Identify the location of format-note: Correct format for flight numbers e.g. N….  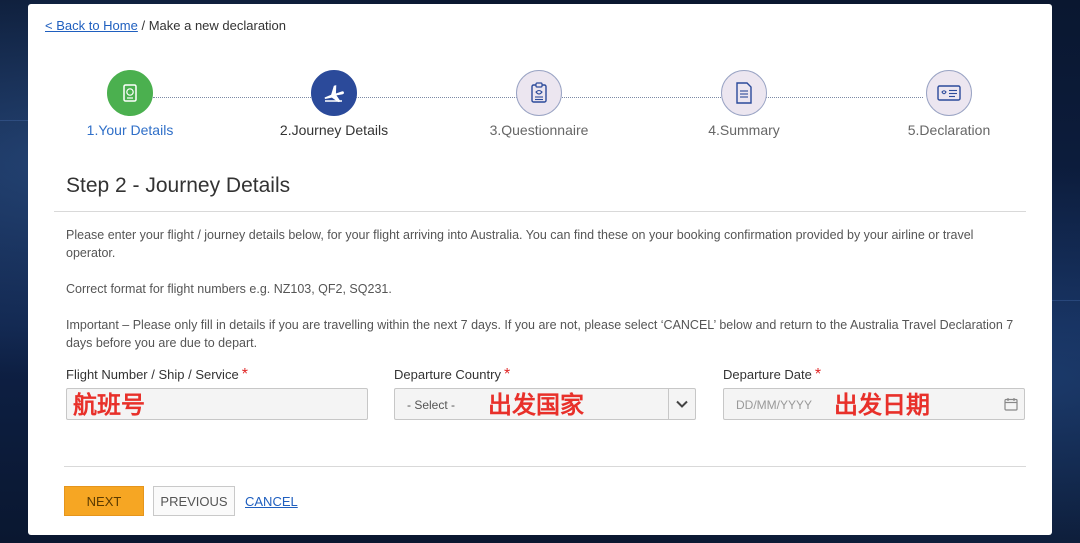
(229, 289).